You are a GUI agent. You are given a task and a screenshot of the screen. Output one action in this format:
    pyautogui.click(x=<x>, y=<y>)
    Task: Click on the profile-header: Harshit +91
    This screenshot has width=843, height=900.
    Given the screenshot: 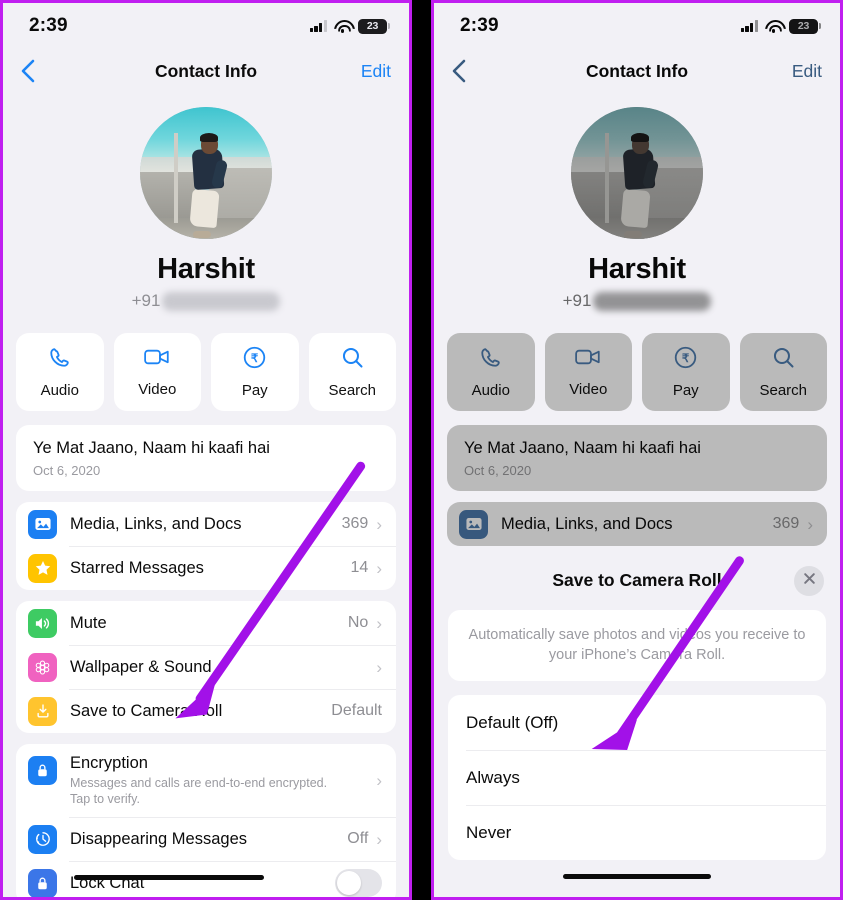 What is the action you would take?
    pyautogui.click(x=637, y=202)
    